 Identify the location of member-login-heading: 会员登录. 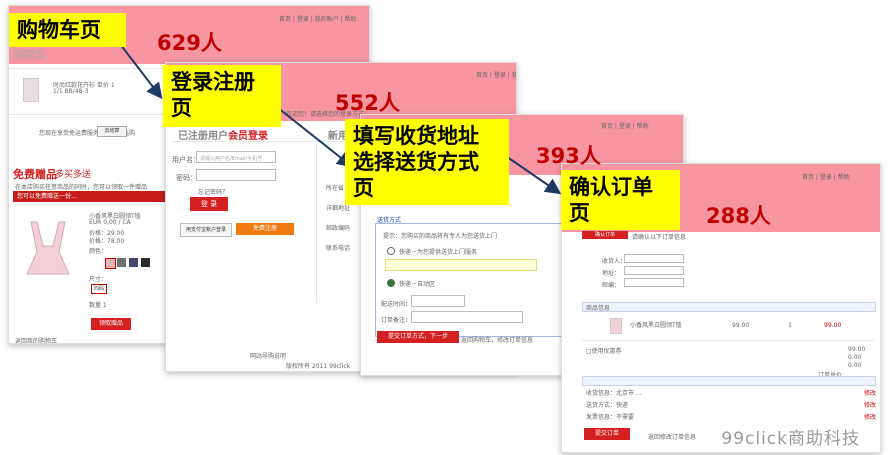
(248, 136).